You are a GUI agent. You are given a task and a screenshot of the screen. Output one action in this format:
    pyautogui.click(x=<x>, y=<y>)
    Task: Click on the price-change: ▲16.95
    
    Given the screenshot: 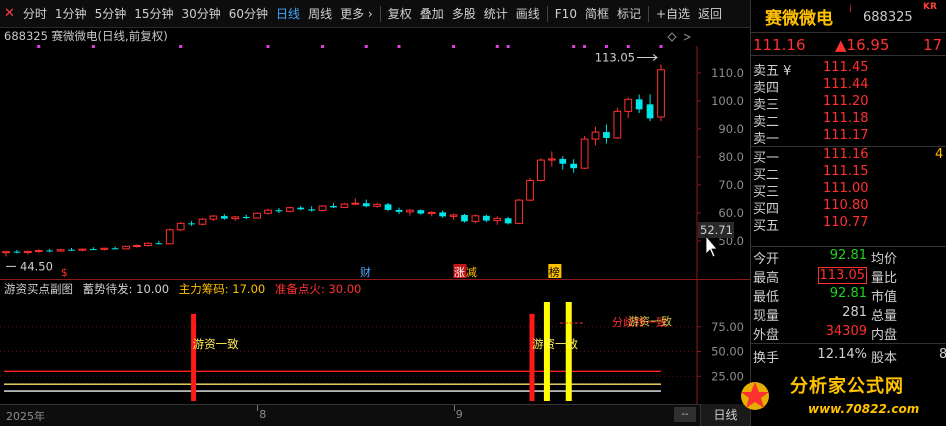 What is the action you would take?
    pyautogui.click(x=862, y=45)
    